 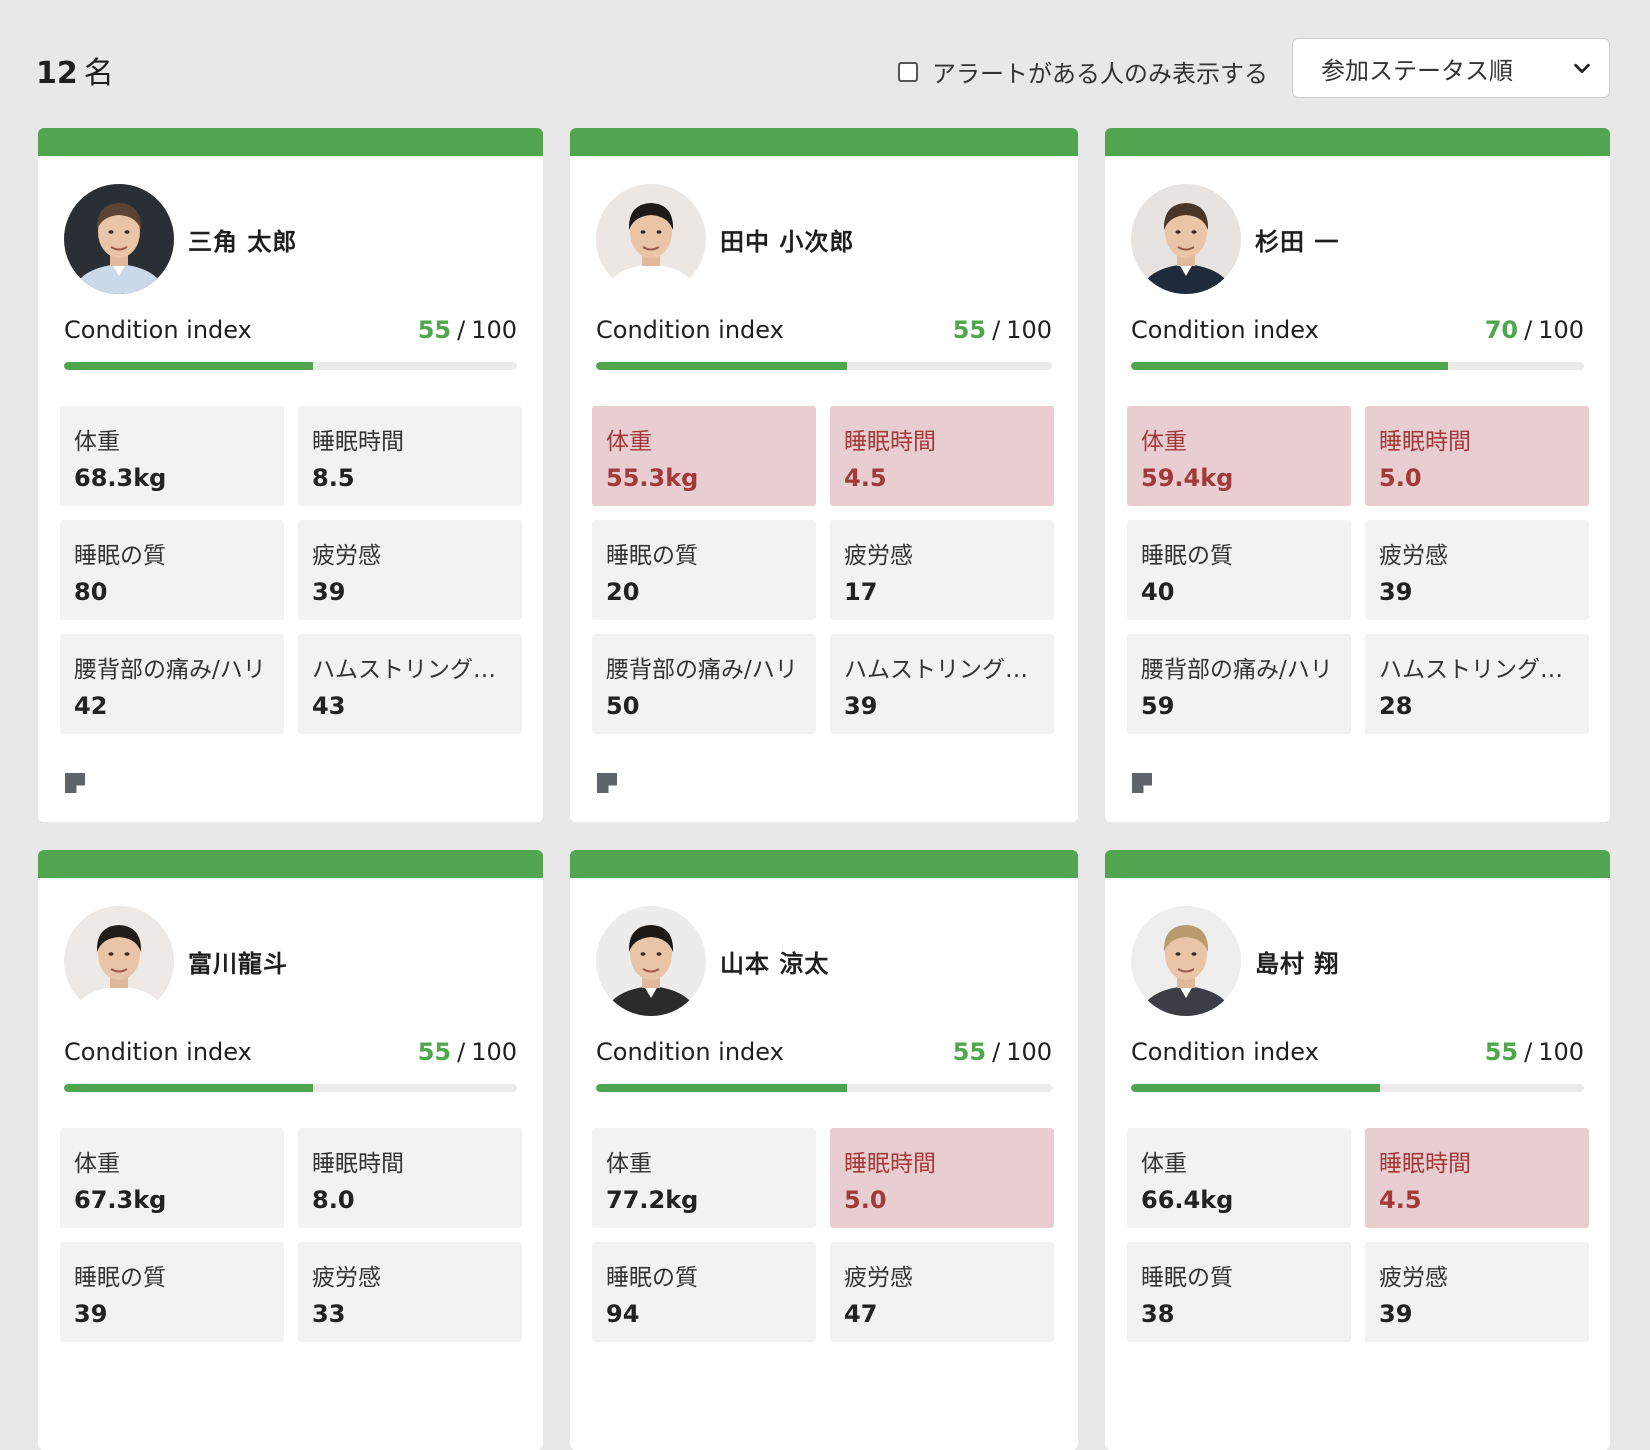 I want to click on metric-value: 66.4kg, so click(x=1187, y=1200).